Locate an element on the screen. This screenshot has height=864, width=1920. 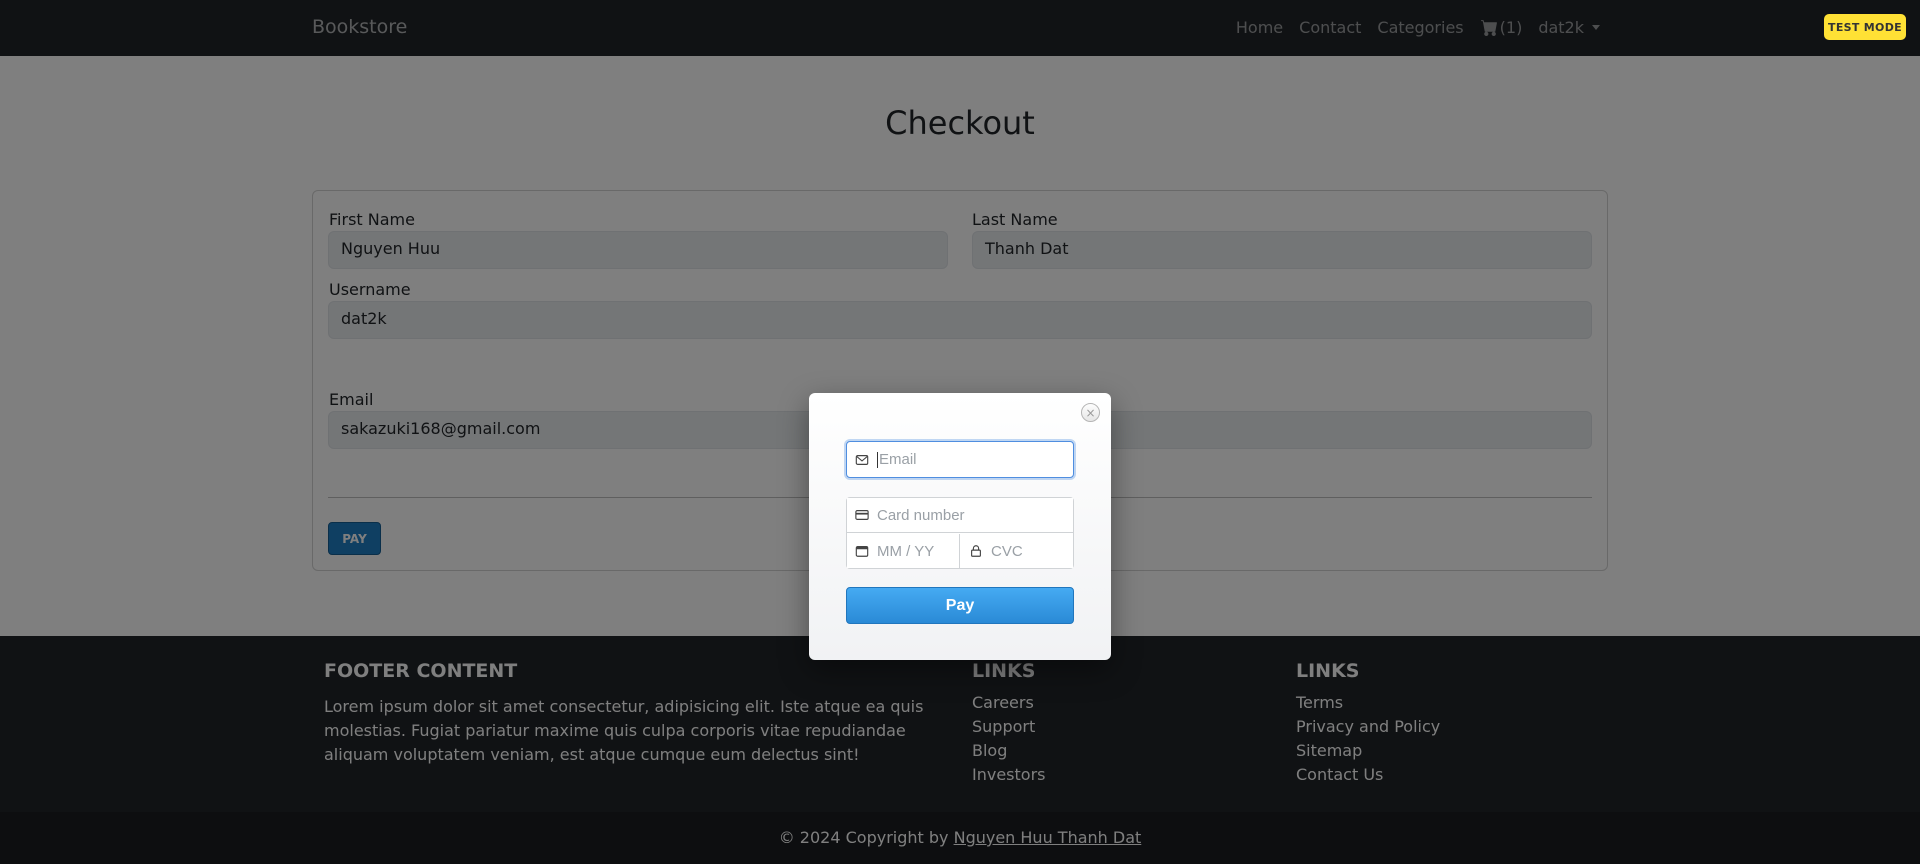
card-number-input: Card number is located at coordinates (960, 515).